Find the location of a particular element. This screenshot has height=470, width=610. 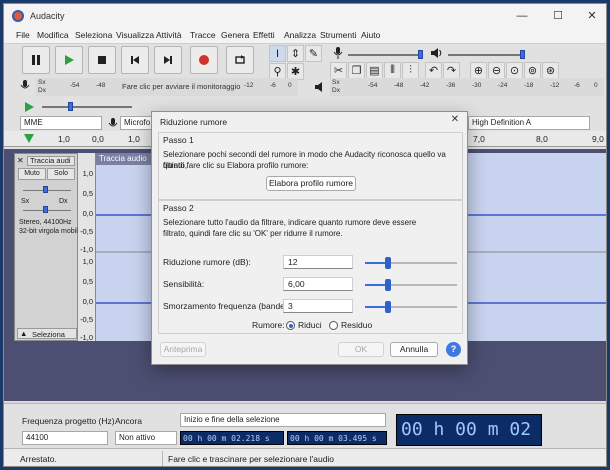

menu-seleziona: Seleziona is located at coordinates (93, 35).